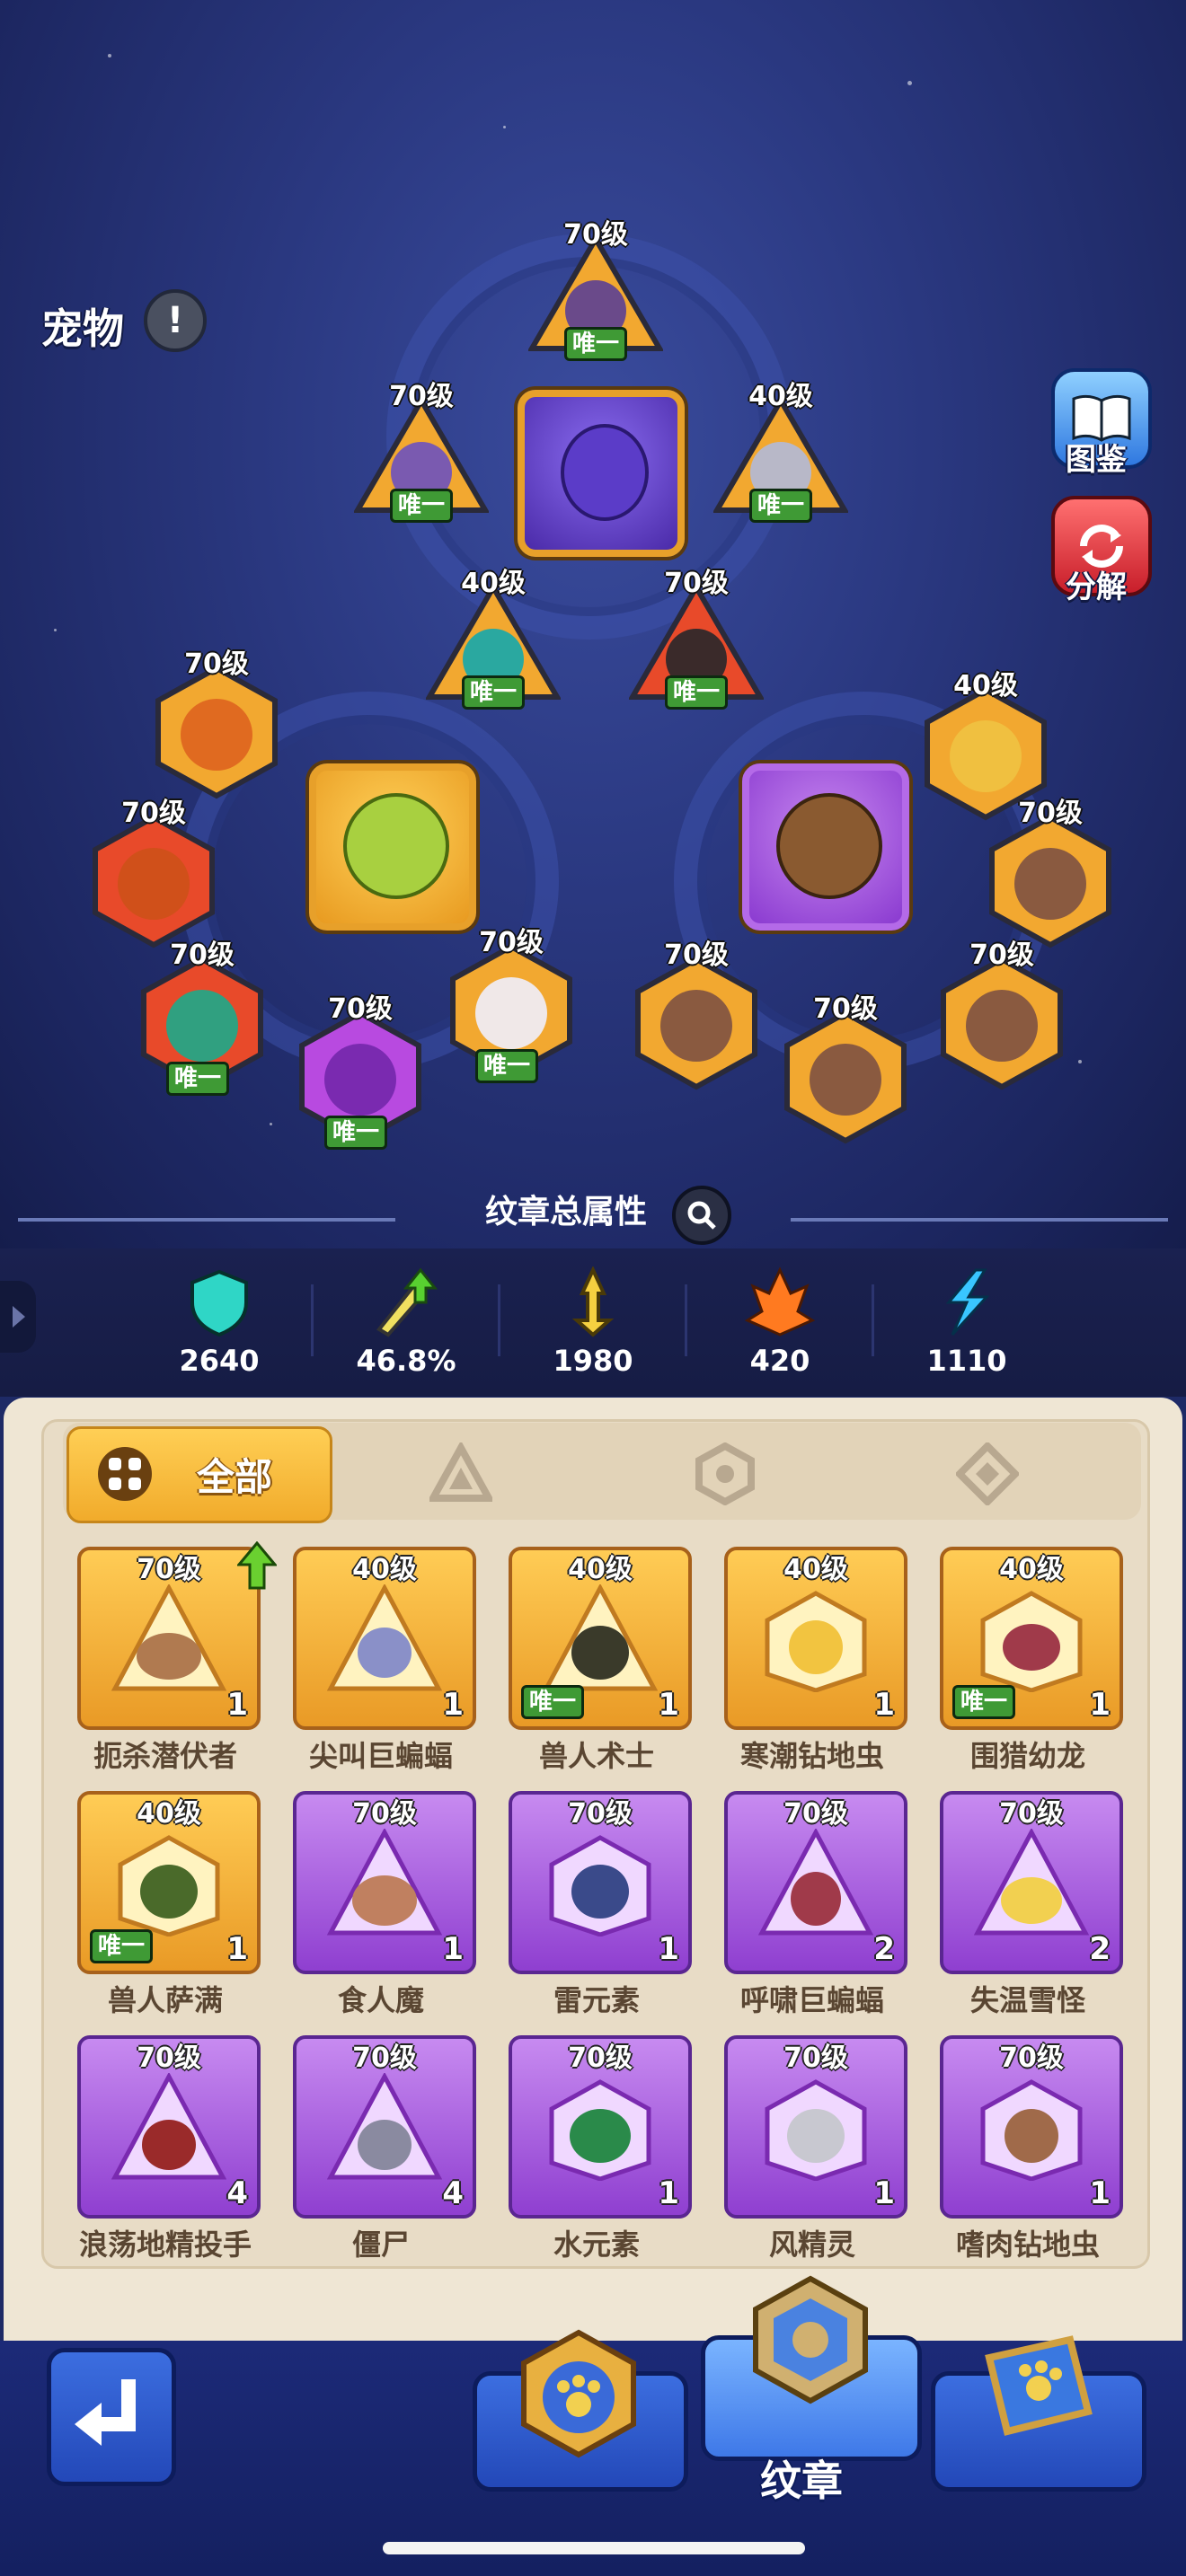 The width and height of the screenshot is (1186, 2576). I want to click on fire-icon, so click(780, 1301).